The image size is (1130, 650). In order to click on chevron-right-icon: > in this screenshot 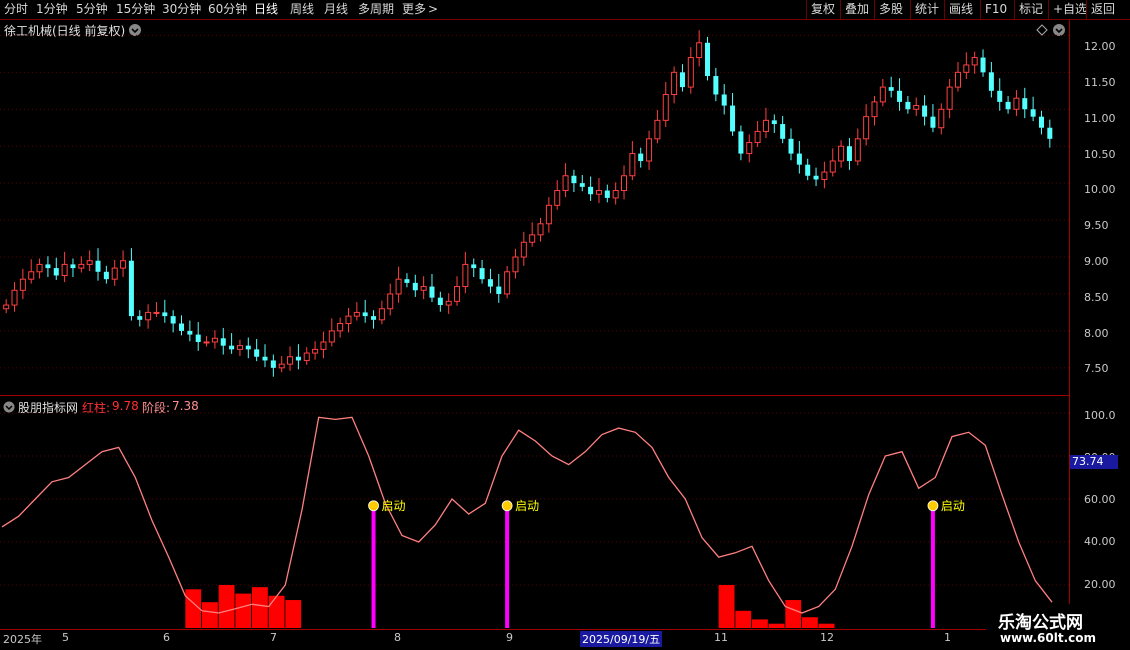, I will do `click(433, 9)`.